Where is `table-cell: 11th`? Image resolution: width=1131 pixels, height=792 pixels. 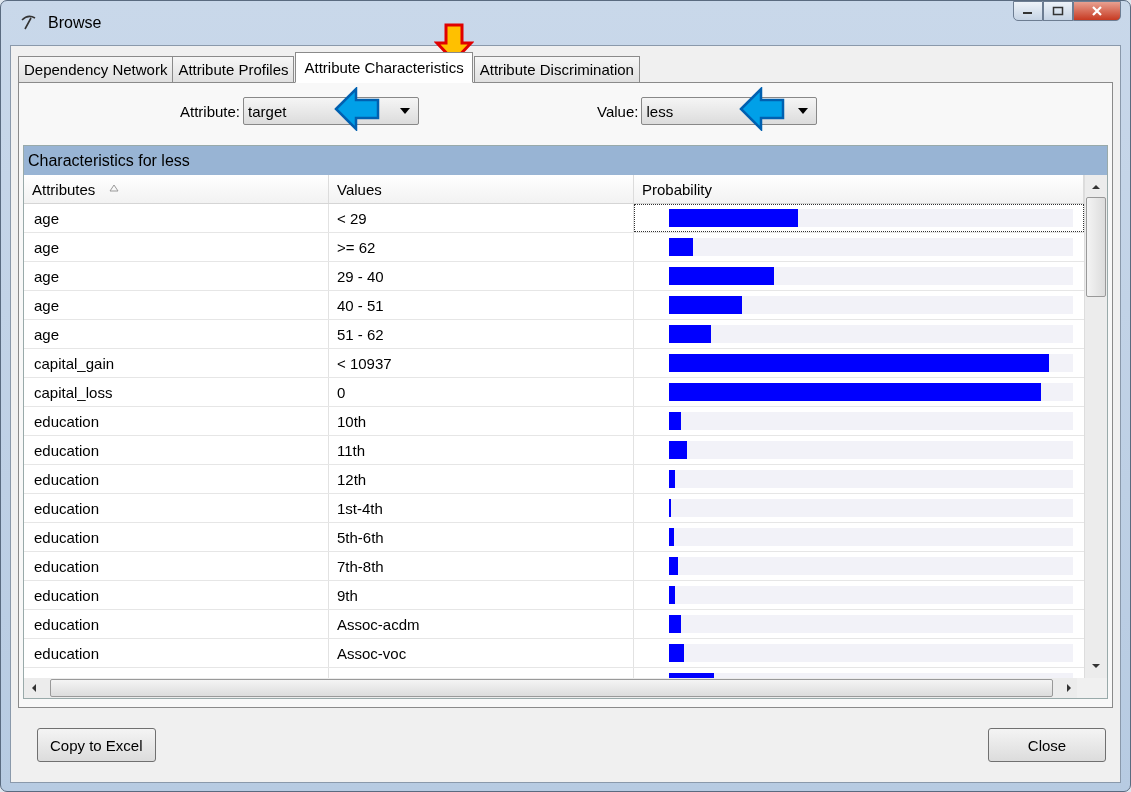
table-cell: 11th is located at coordinates (481, 450).